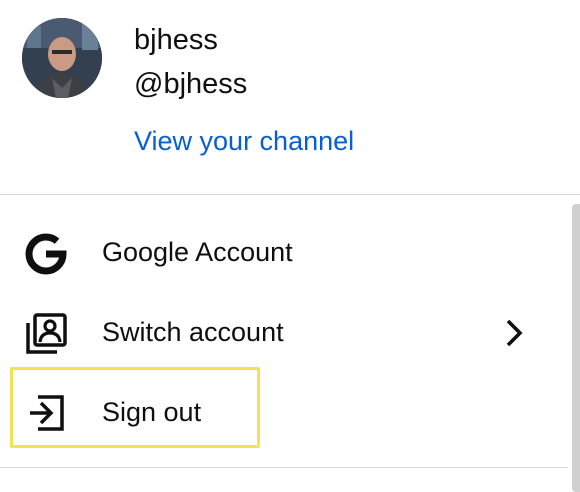 This screenshot has height=492, width=580. Describe the element at coordinates (176, 40) in the screenshot. I see `account-name: bjhess` at that location.